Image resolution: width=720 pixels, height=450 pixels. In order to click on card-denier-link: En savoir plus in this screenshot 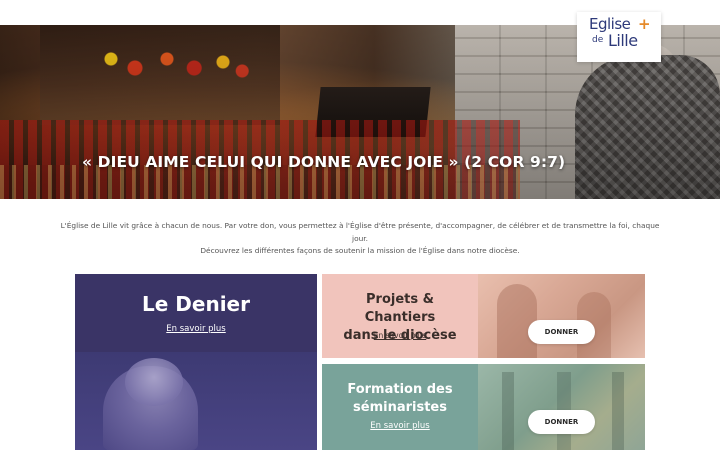, I will do `click(196, 329)`.